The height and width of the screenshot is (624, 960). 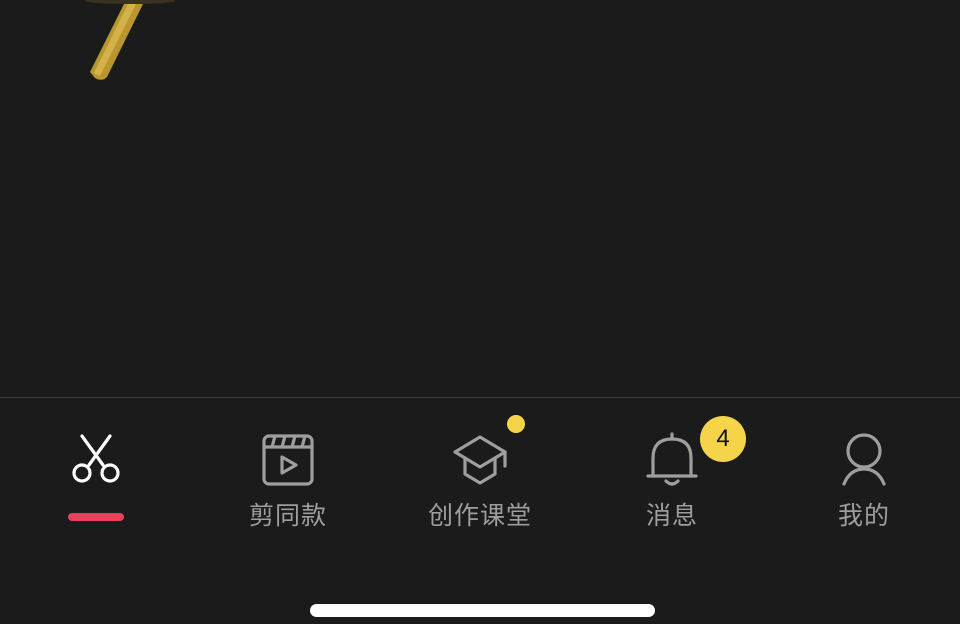 What do you see at coordinates (516, 424) in the screenshot?
I see `new-content-dot-badge` at bounding box center [516, 424].